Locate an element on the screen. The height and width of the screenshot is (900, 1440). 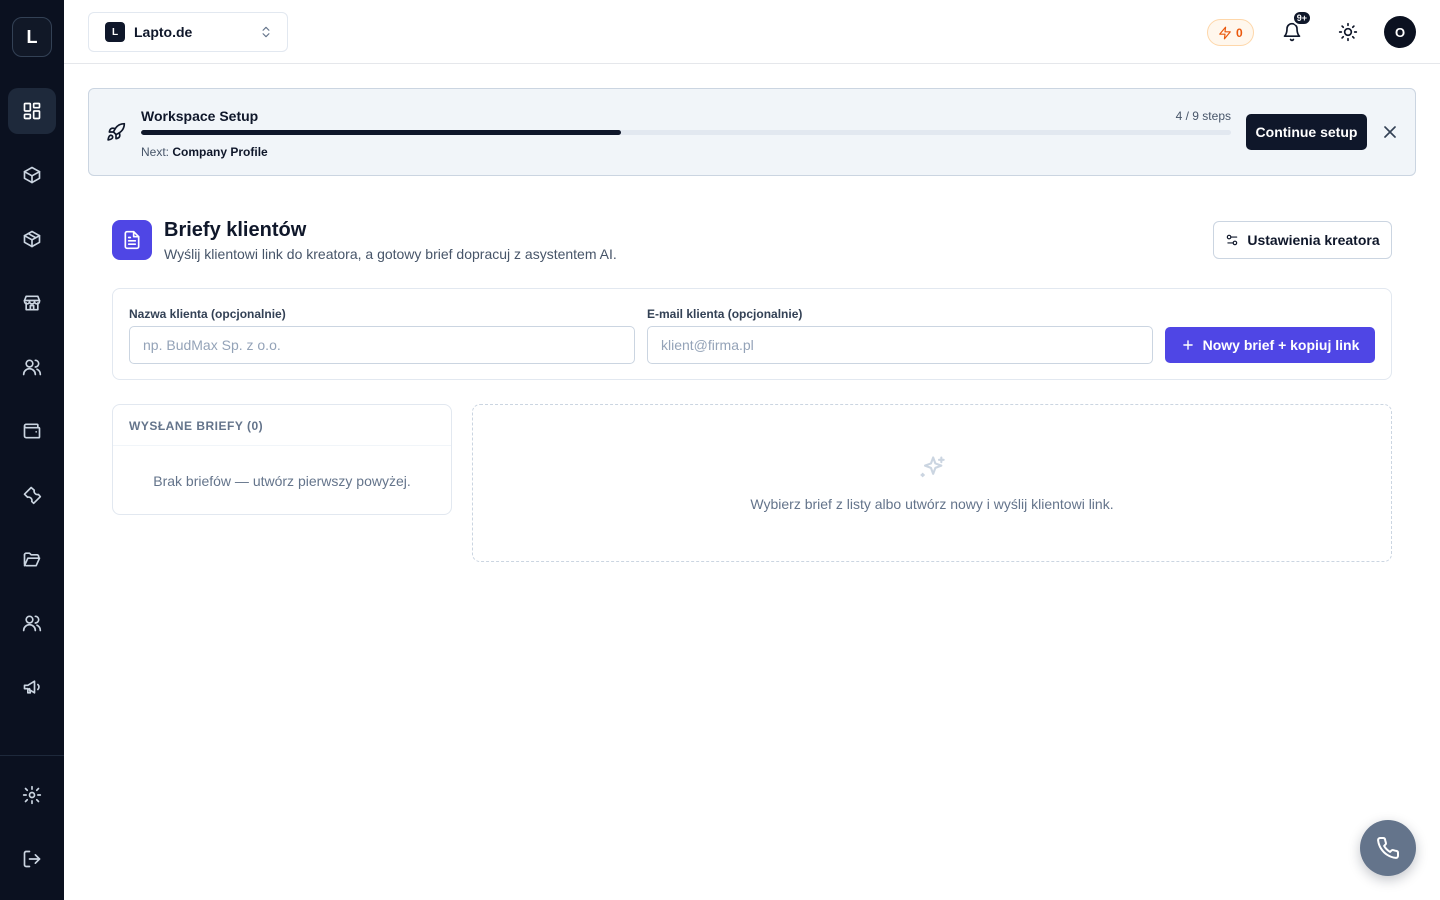
notifications-button: 9+ is located at coordinates (1294, 29).